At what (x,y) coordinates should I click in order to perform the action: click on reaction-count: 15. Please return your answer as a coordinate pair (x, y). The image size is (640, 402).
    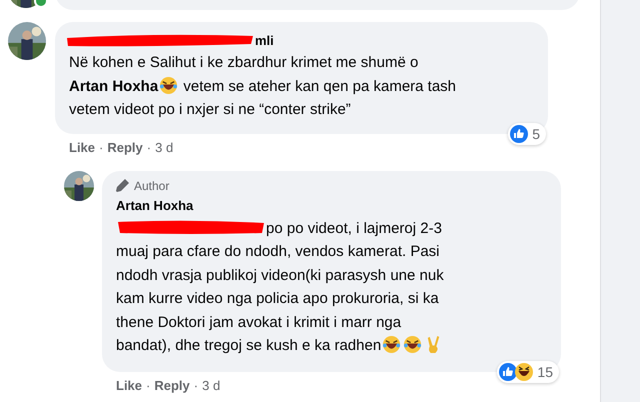
    Looking at the image, I should click on (528, 371).